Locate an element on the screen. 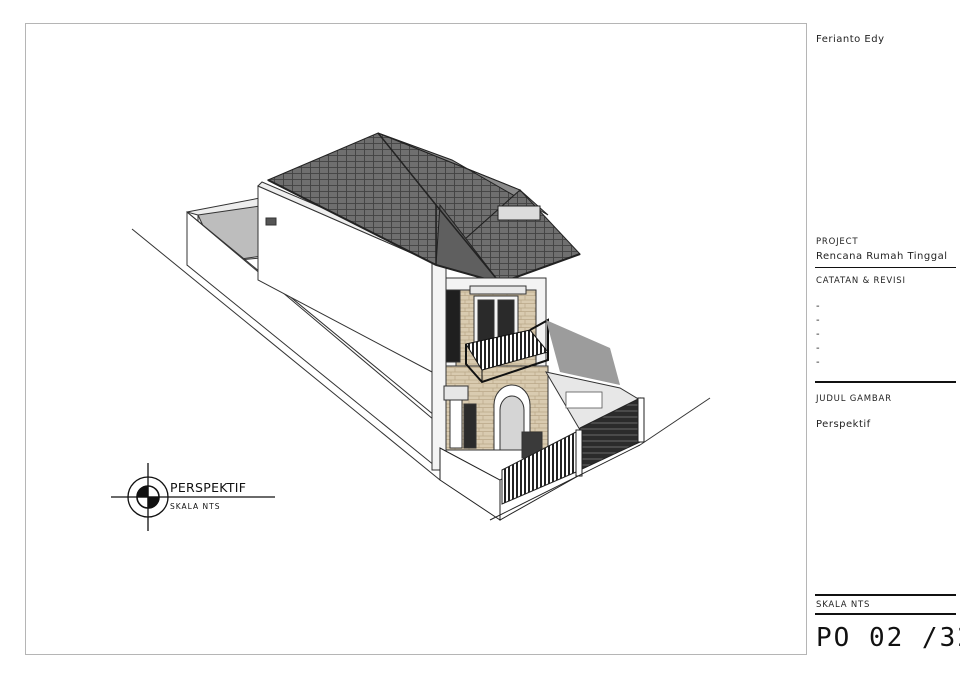 Image resolution: width=960 pixels, height=679 pixels. drawing-title-label: JUDUL GAMBAR is located at coordinates (854, 399).